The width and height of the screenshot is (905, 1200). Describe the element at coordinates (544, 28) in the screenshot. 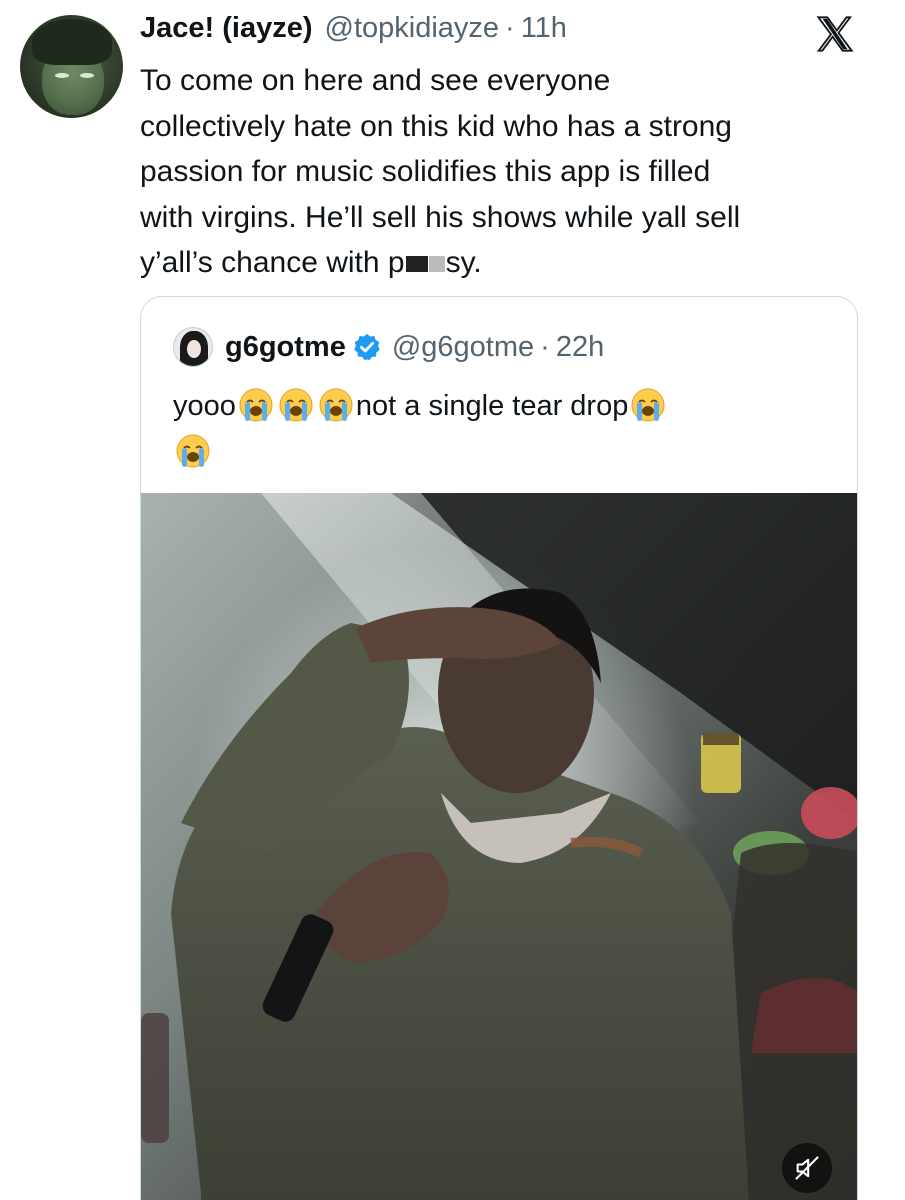

I see `tweet-time: 11h` at that location.